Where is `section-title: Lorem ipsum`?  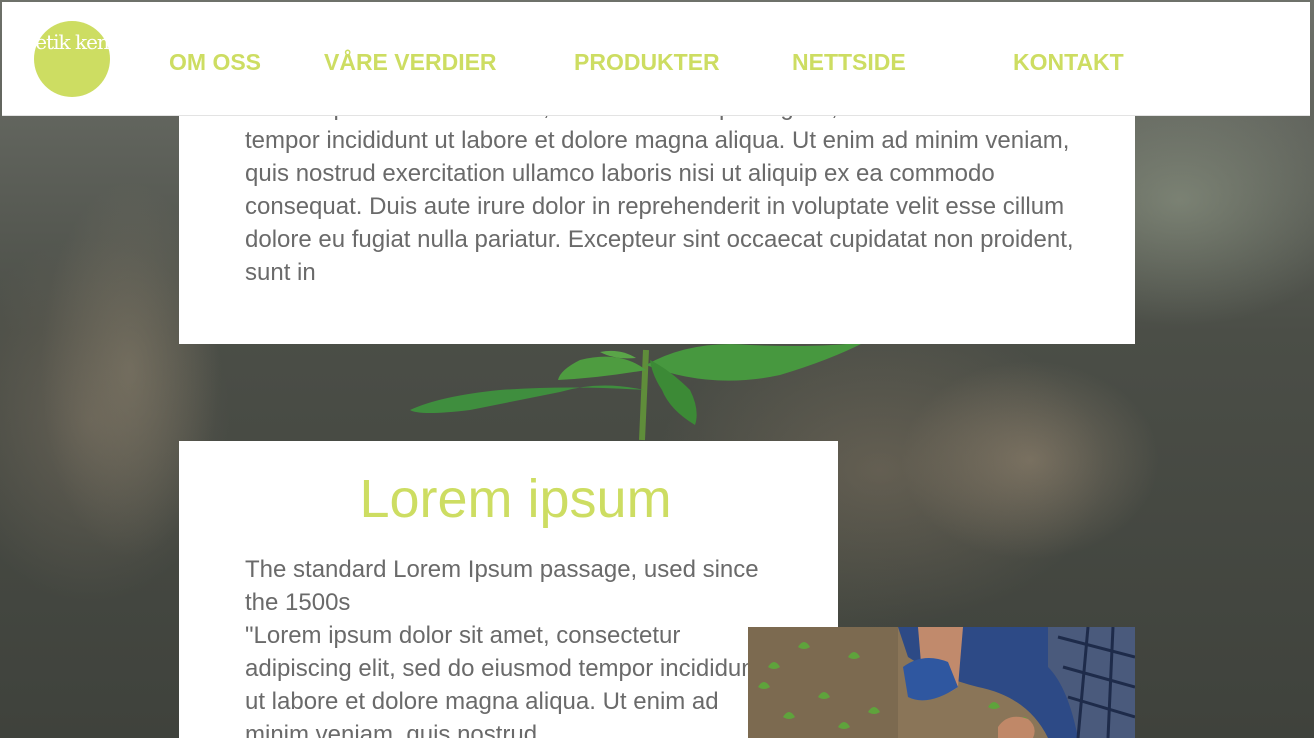 section-title: Lorem ipsum is located at coordinates (515, 499).